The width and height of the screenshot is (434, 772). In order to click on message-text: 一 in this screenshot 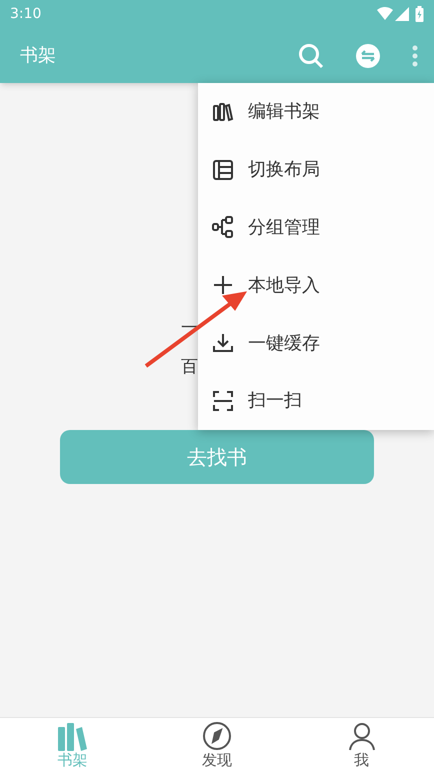, I will do `click(189, 328)`.